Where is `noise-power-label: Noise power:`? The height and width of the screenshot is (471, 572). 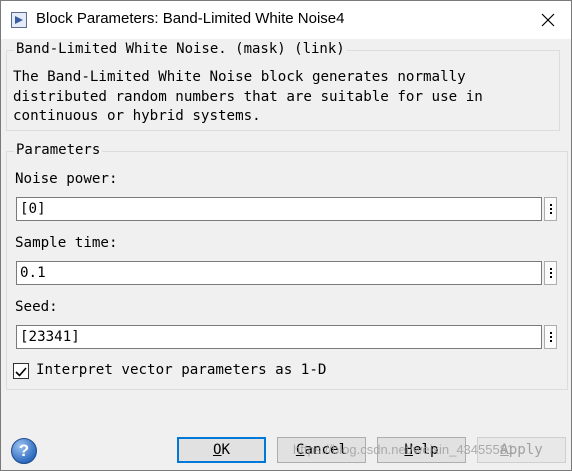
noise-power-label: Noise power: is located at coordinates (66, 179).